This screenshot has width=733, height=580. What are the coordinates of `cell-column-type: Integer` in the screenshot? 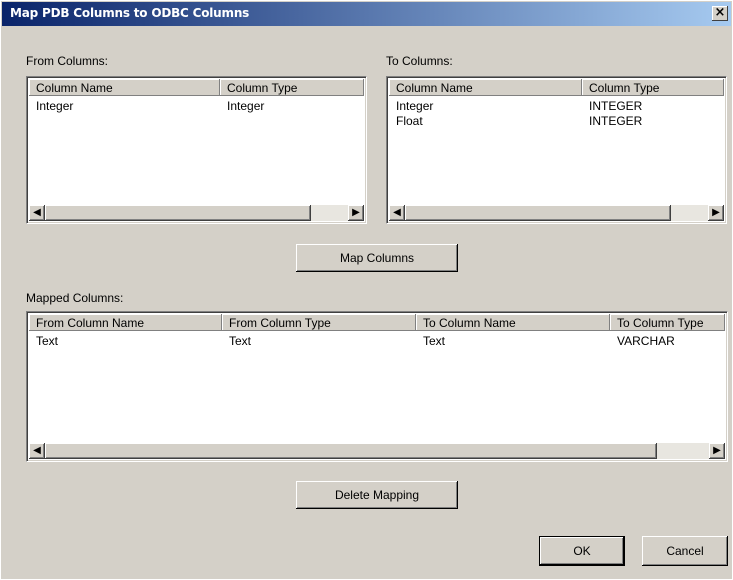 It's located at (246, 106).